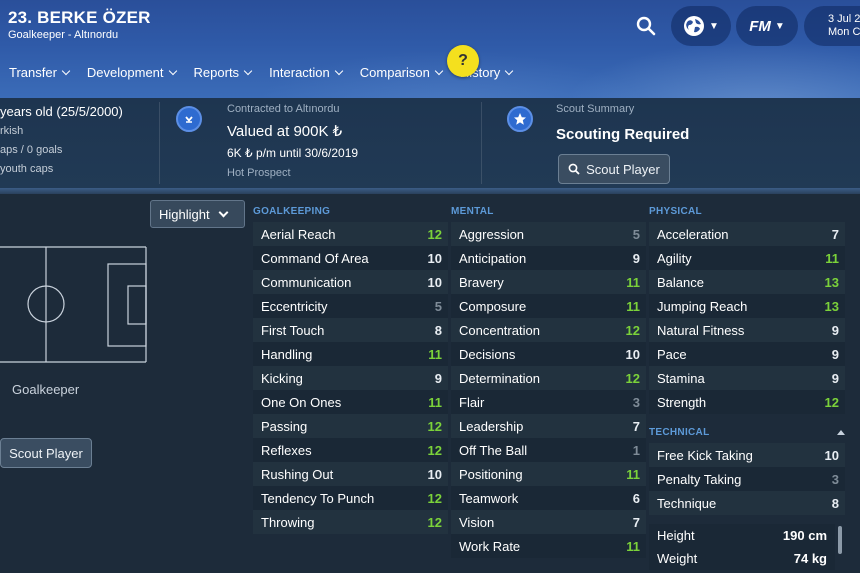 This screenshot has width=860, height=573. What do you see at coordinates (46, 453) in the screenshot?
I see `scout-player-button-secondary: Scout Player` at bounding box center [46, 453].